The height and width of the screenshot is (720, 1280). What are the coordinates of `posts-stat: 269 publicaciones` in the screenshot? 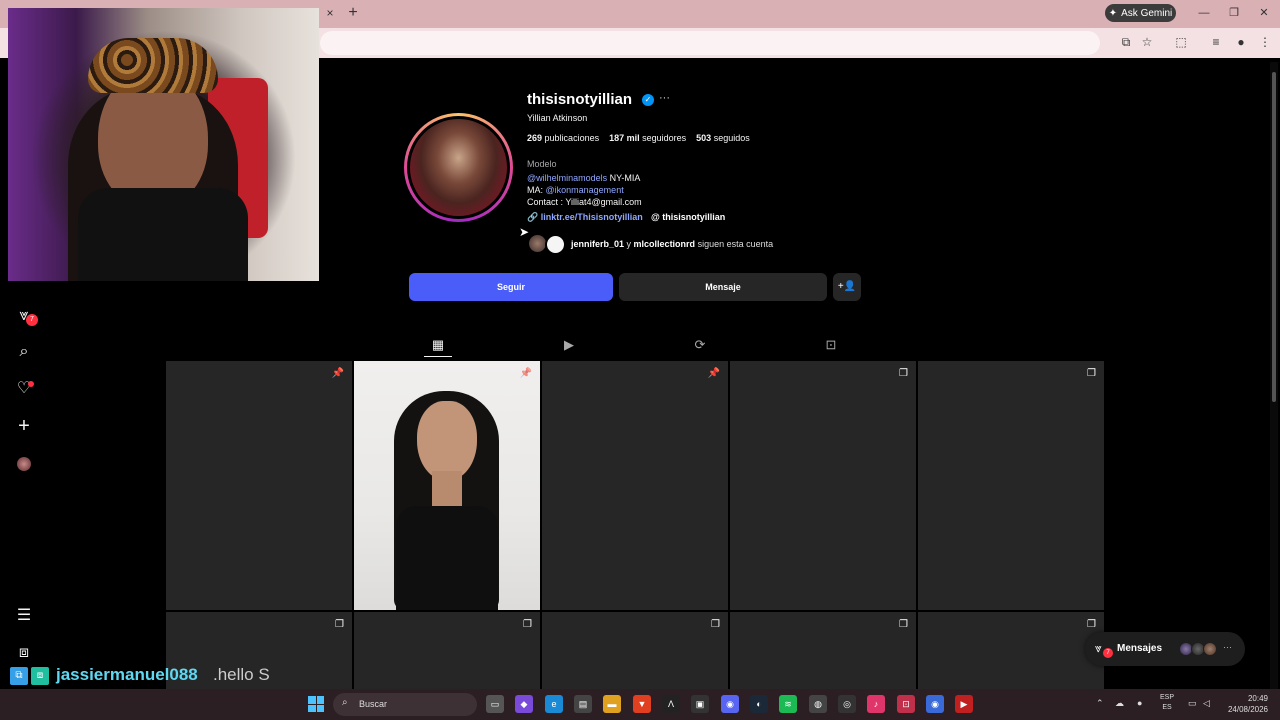 It's located at (563, 138).